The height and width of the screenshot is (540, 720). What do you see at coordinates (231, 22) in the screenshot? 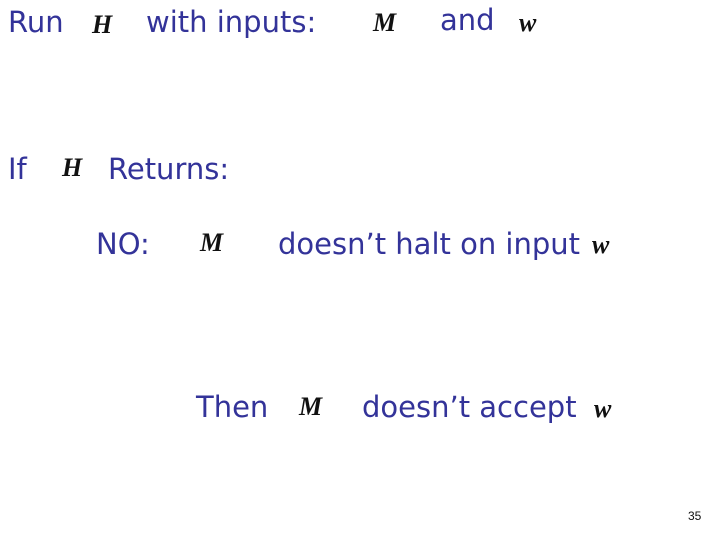
I see `with-inputs-label: with inputs:` at bounding box center [231, 22].